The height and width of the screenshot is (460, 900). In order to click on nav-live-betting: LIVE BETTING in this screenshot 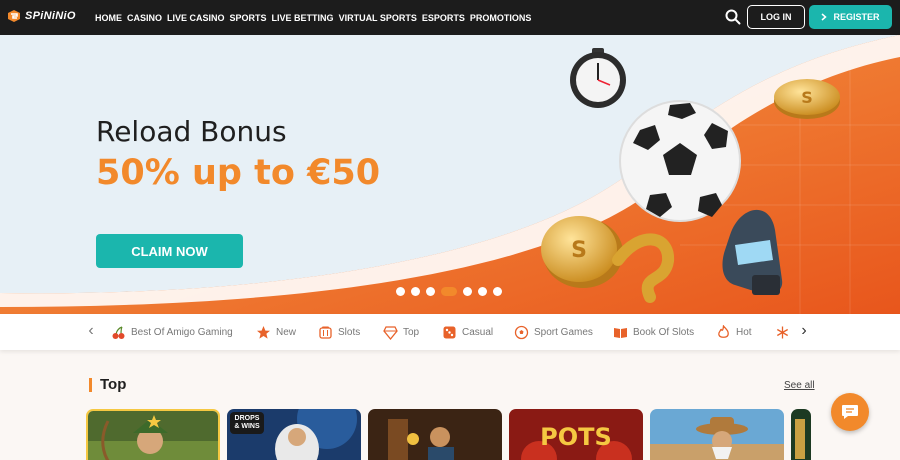, I will do `click(303, 18)`.